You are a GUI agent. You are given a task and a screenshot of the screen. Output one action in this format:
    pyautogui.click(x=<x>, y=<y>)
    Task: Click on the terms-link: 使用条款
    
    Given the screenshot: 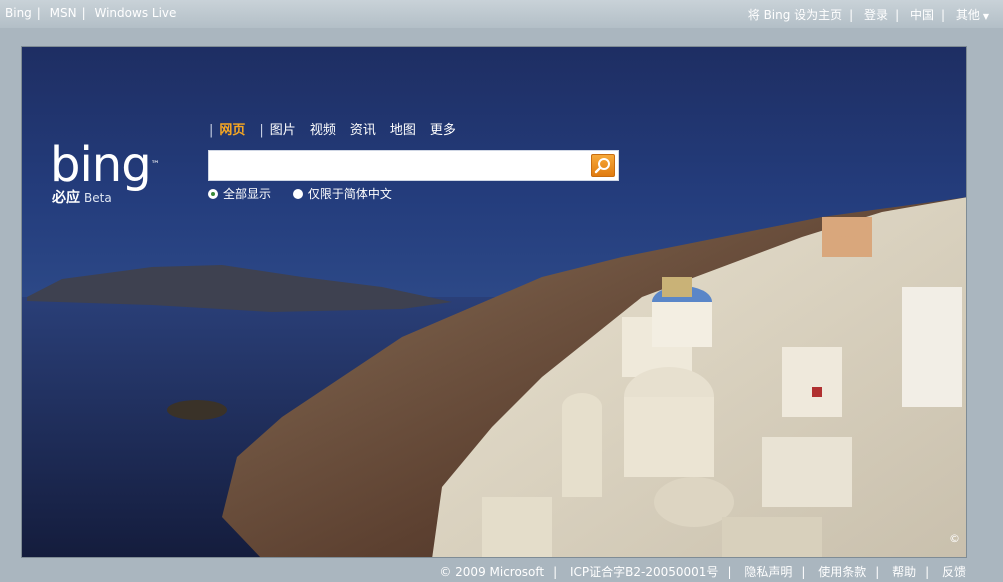 What is the action you would take?
    pyautogui.click(x=842, y=572)
    